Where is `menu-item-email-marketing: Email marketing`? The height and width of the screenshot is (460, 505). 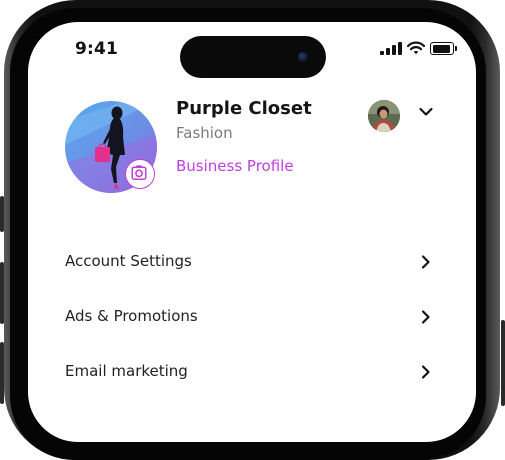
menu-item-email-marketing: Email marketing is located at coordinates (252, 372).